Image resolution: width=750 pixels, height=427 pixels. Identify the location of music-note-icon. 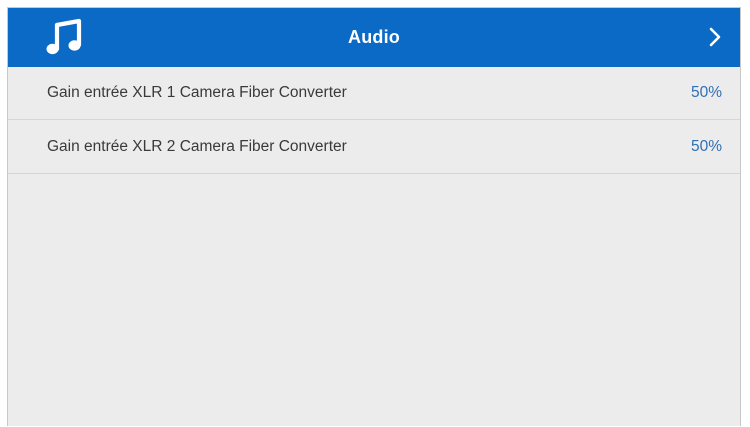
(64, 36).